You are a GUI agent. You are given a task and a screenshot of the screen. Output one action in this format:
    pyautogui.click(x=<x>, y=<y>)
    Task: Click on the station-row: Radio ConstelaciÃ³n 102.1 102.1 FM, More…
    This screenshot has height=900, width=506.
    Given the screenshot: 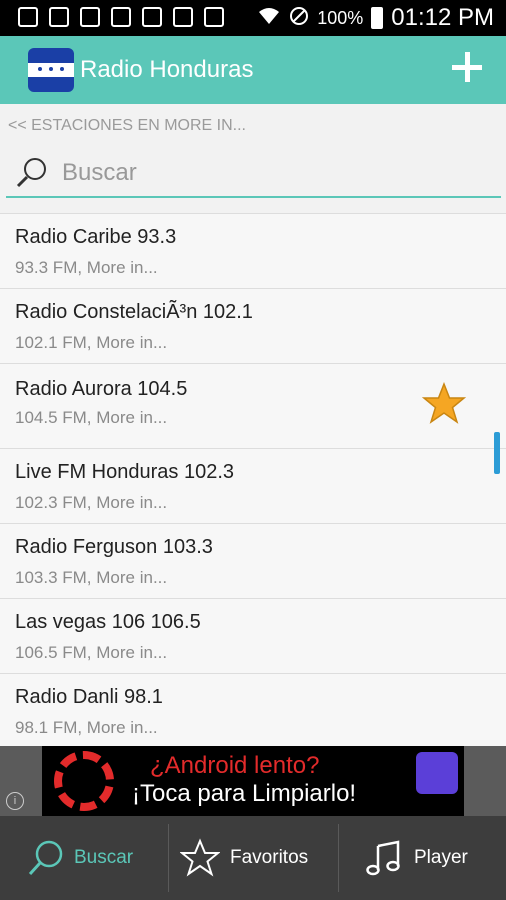 What is the action you would take?
    pyautogui.click(x=253, y=326)
    